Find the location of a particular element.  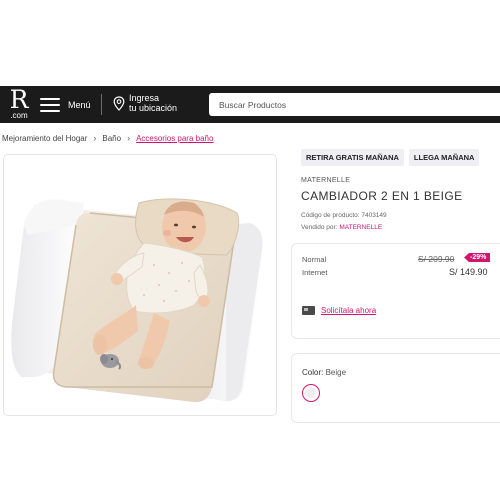

discount-badge: -29% is located at coordinates (477, 257).